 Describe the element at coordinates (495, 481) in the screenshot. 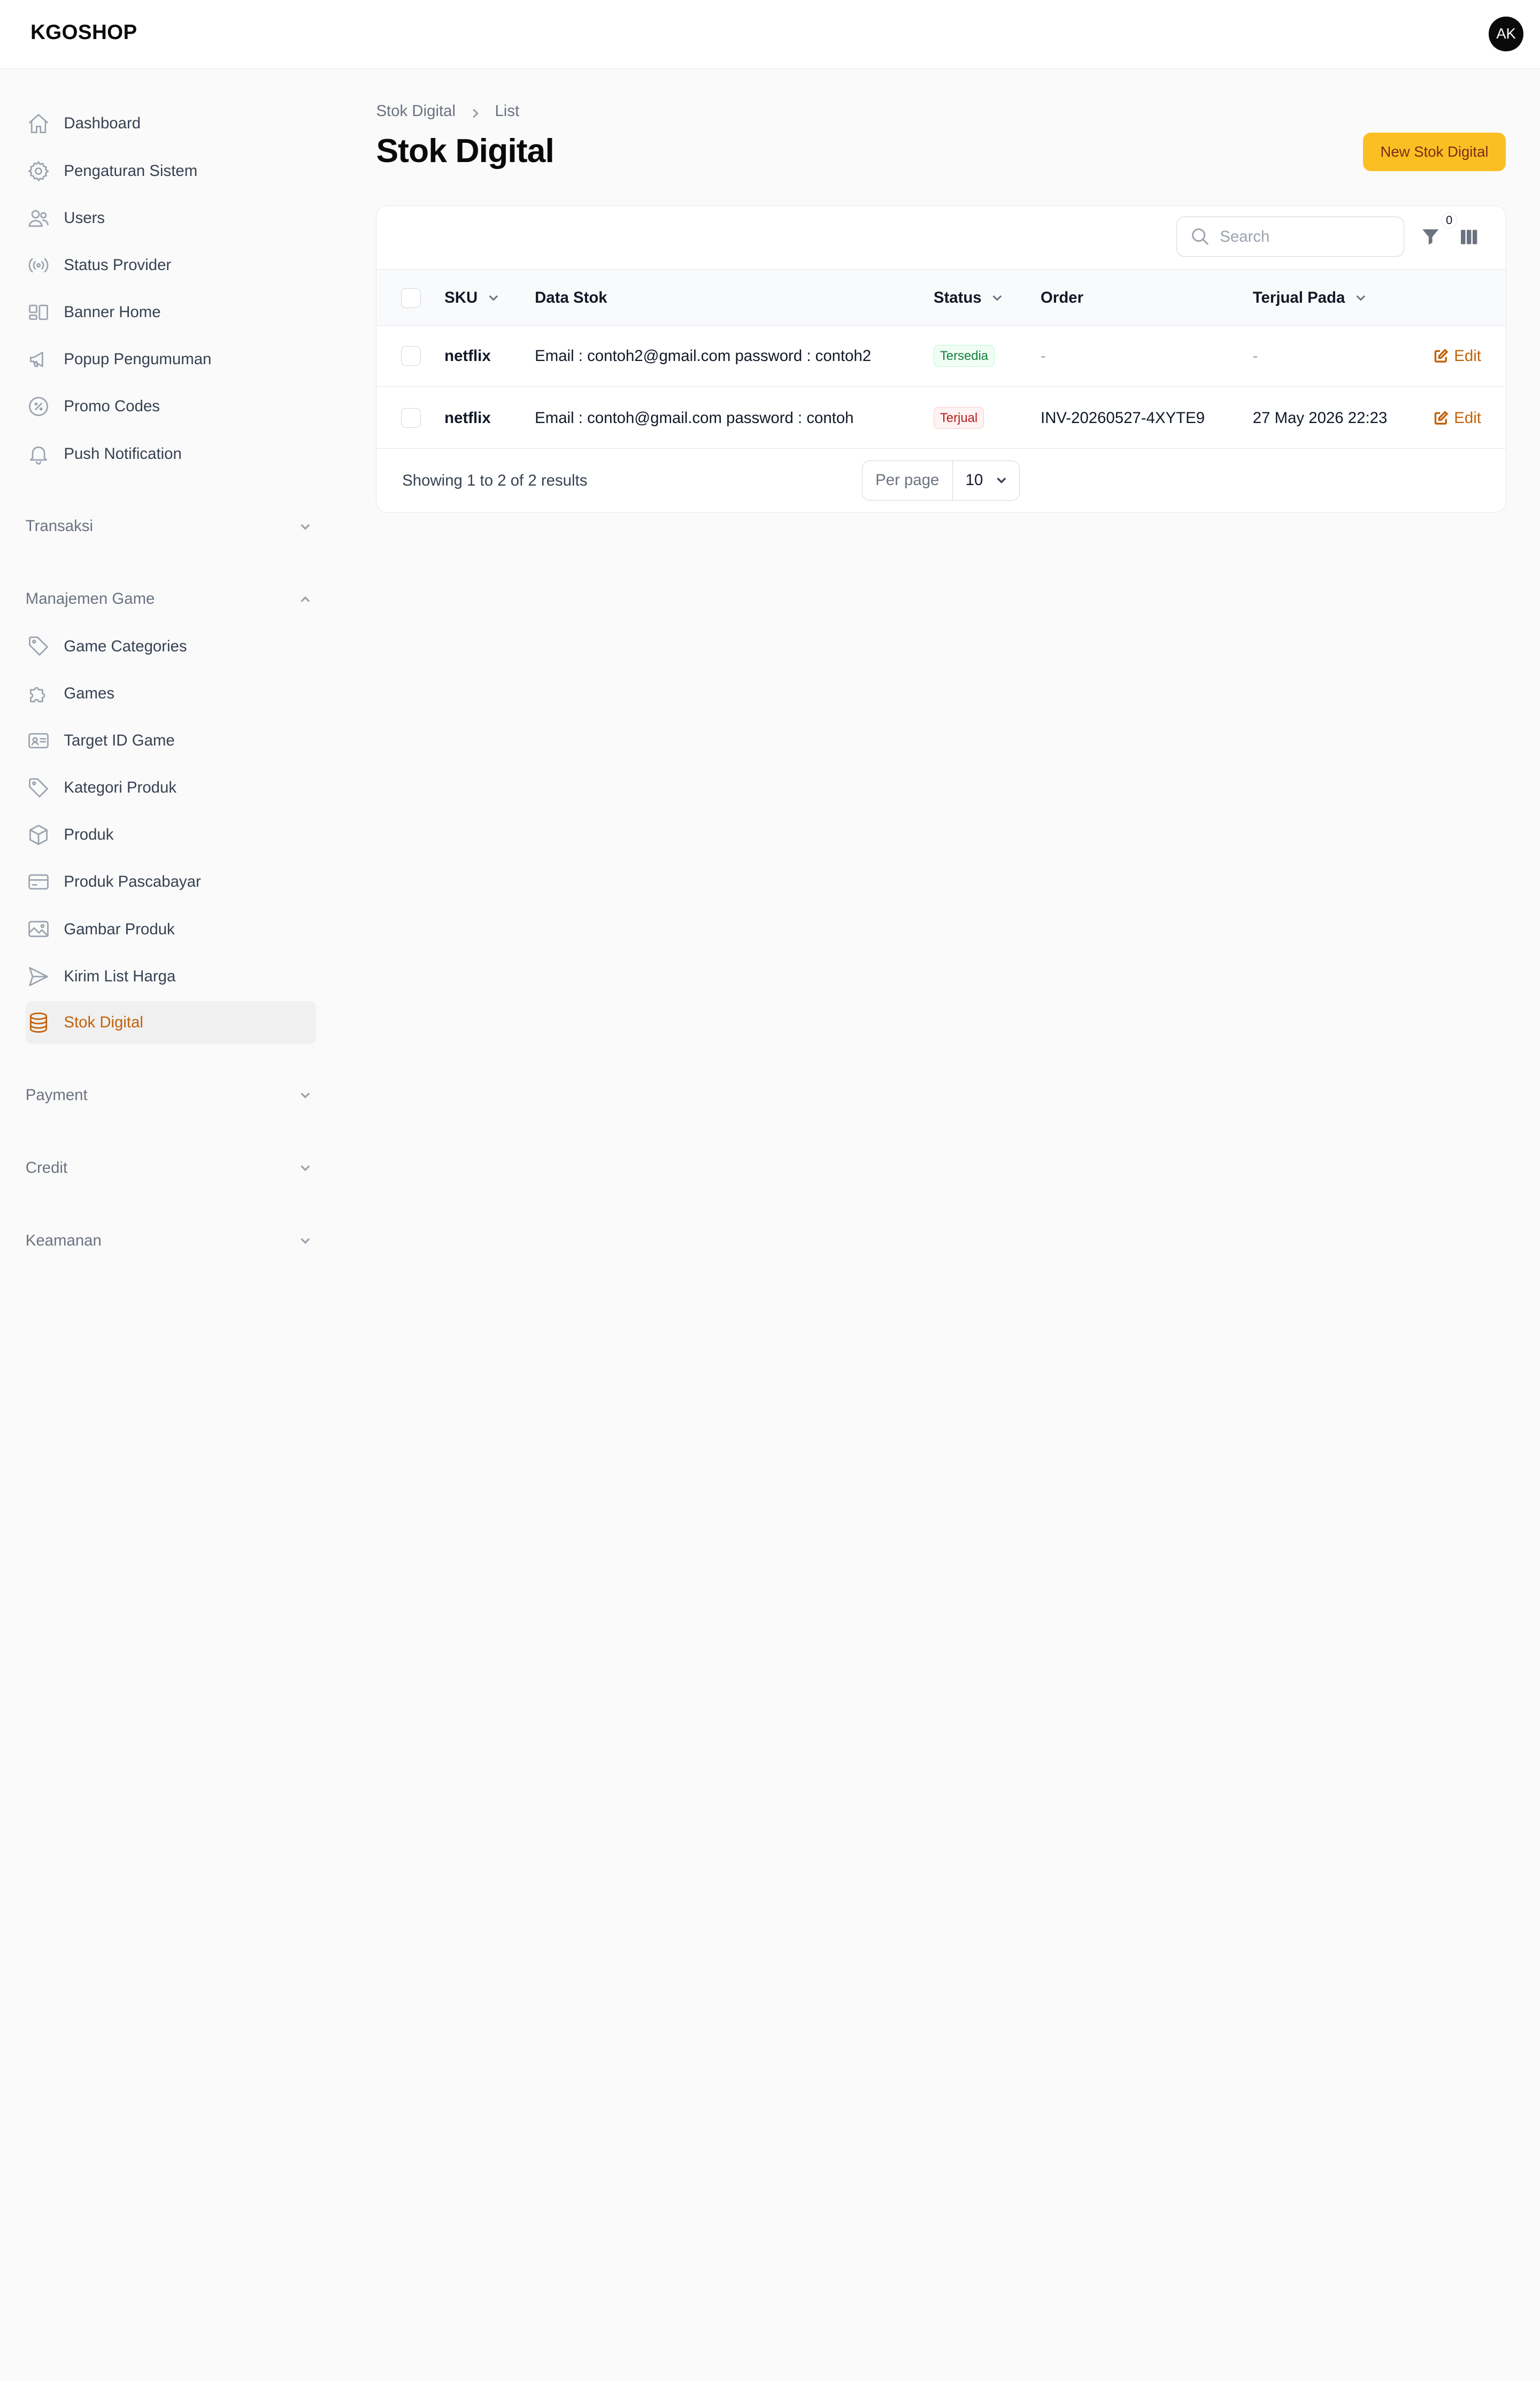

I see `results-summary: Showing 1 to 2 of 2 results` at that location.